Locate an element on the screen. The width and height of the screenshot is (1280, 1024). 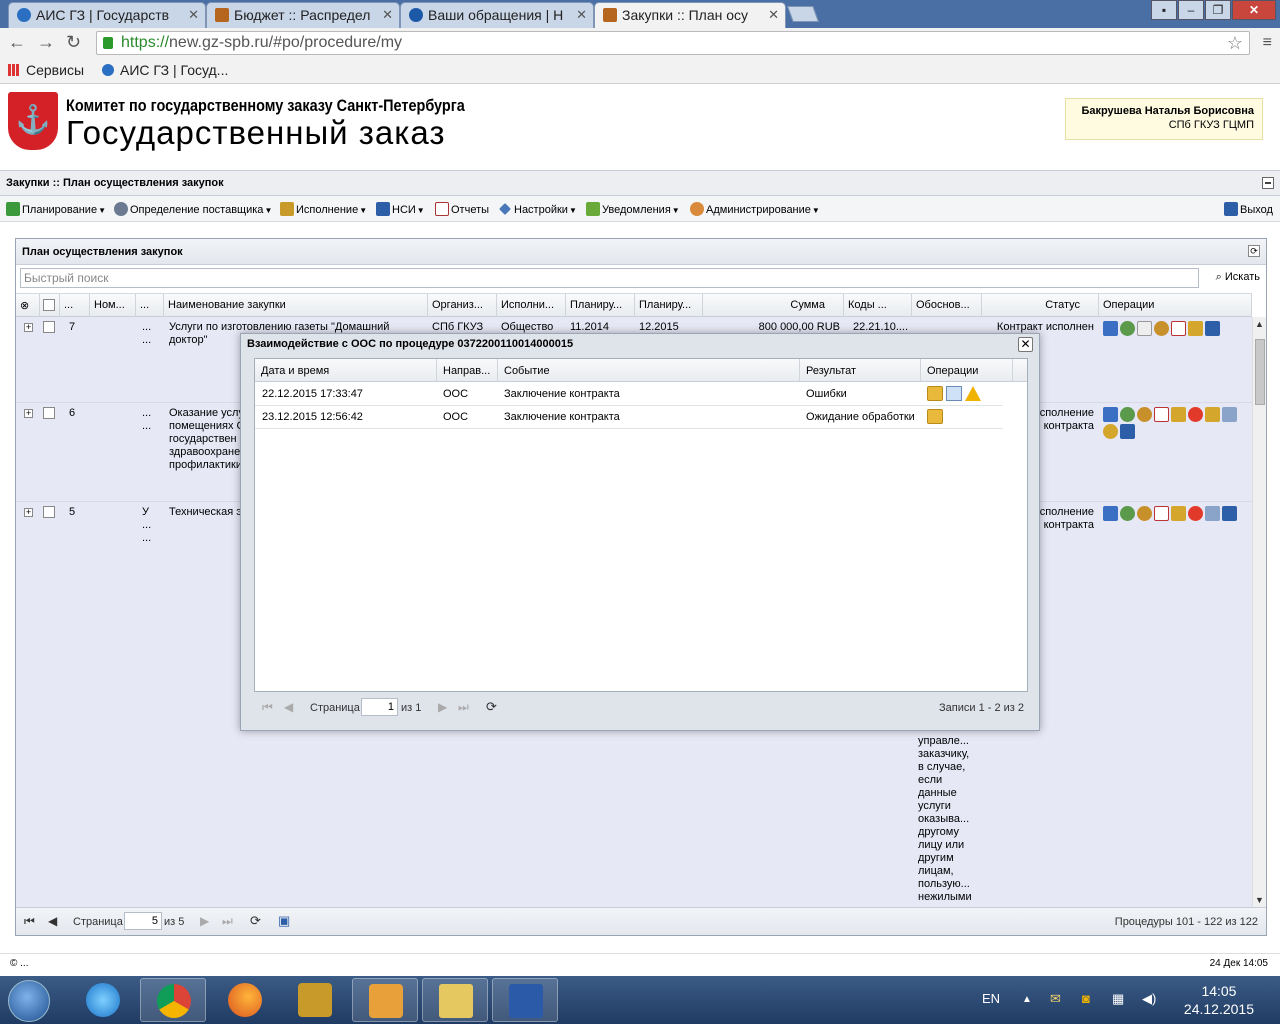
select-all-checkbox is located at coordinates (50, 305).